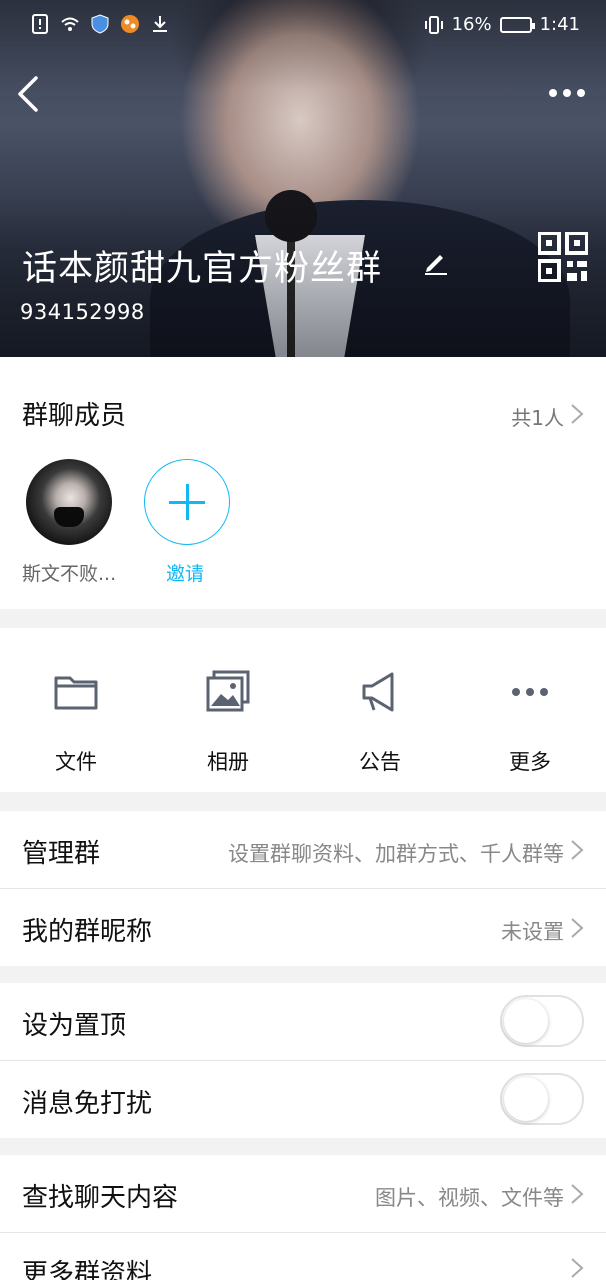  What do you see at coordinates (303, 1099) in the screenshot?
I see `do-not-disturb-row: 消息免打扰` at bounding box center [303, 1099].